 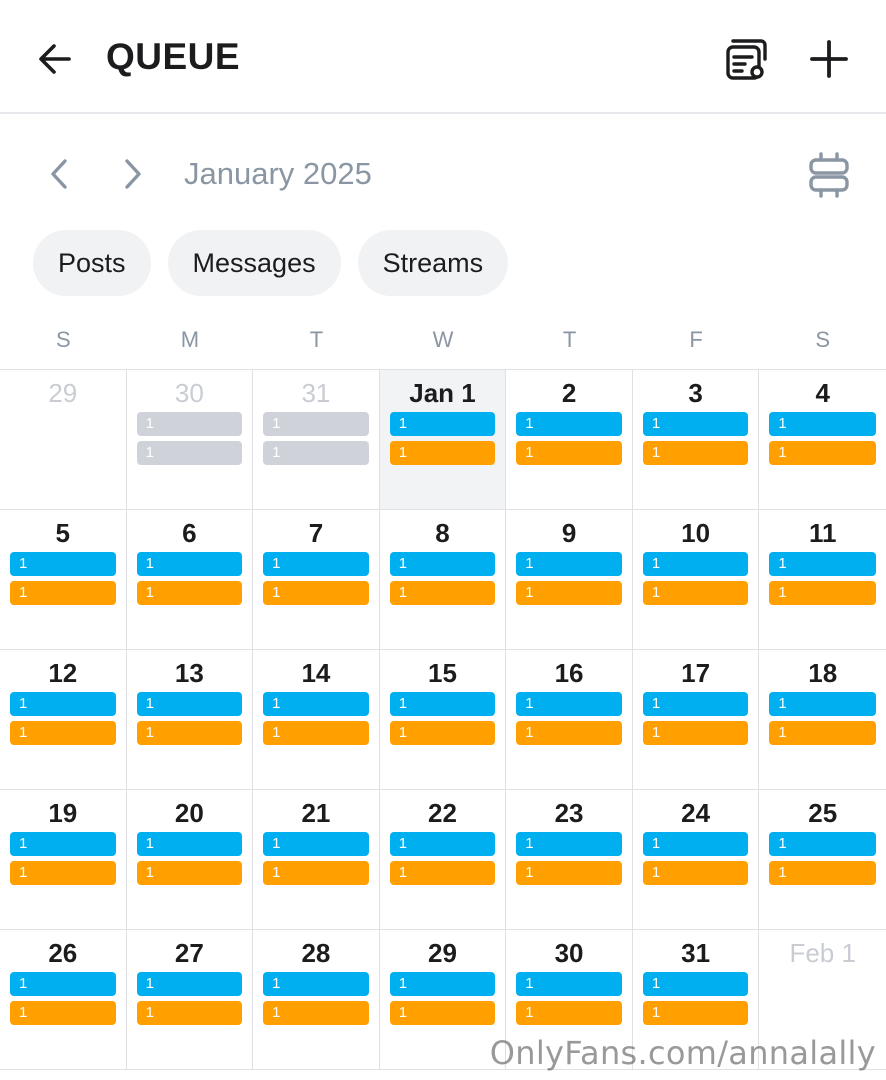 I want to click on view-toggle-button, so click(x=829, y=175).